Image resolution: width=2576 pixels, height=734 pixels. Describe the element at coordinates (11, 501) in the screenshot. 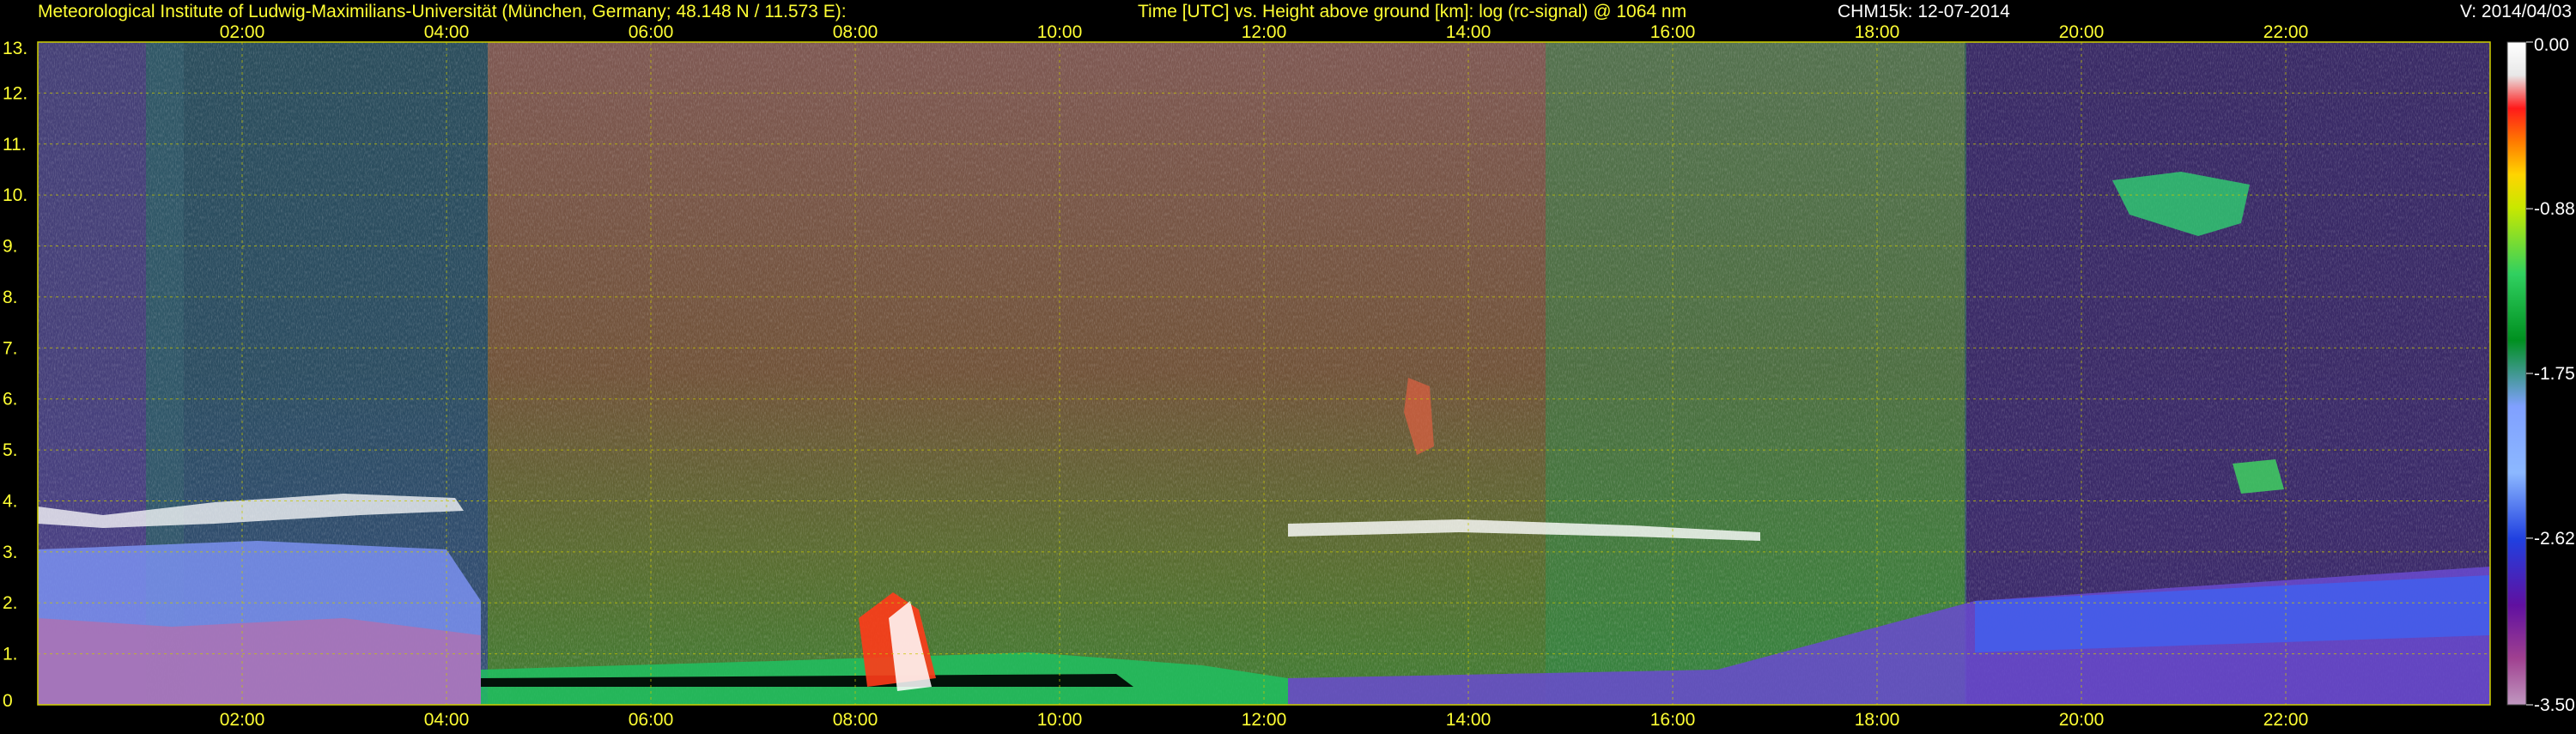

I see `y-tick-label-4: 4.` at that location.